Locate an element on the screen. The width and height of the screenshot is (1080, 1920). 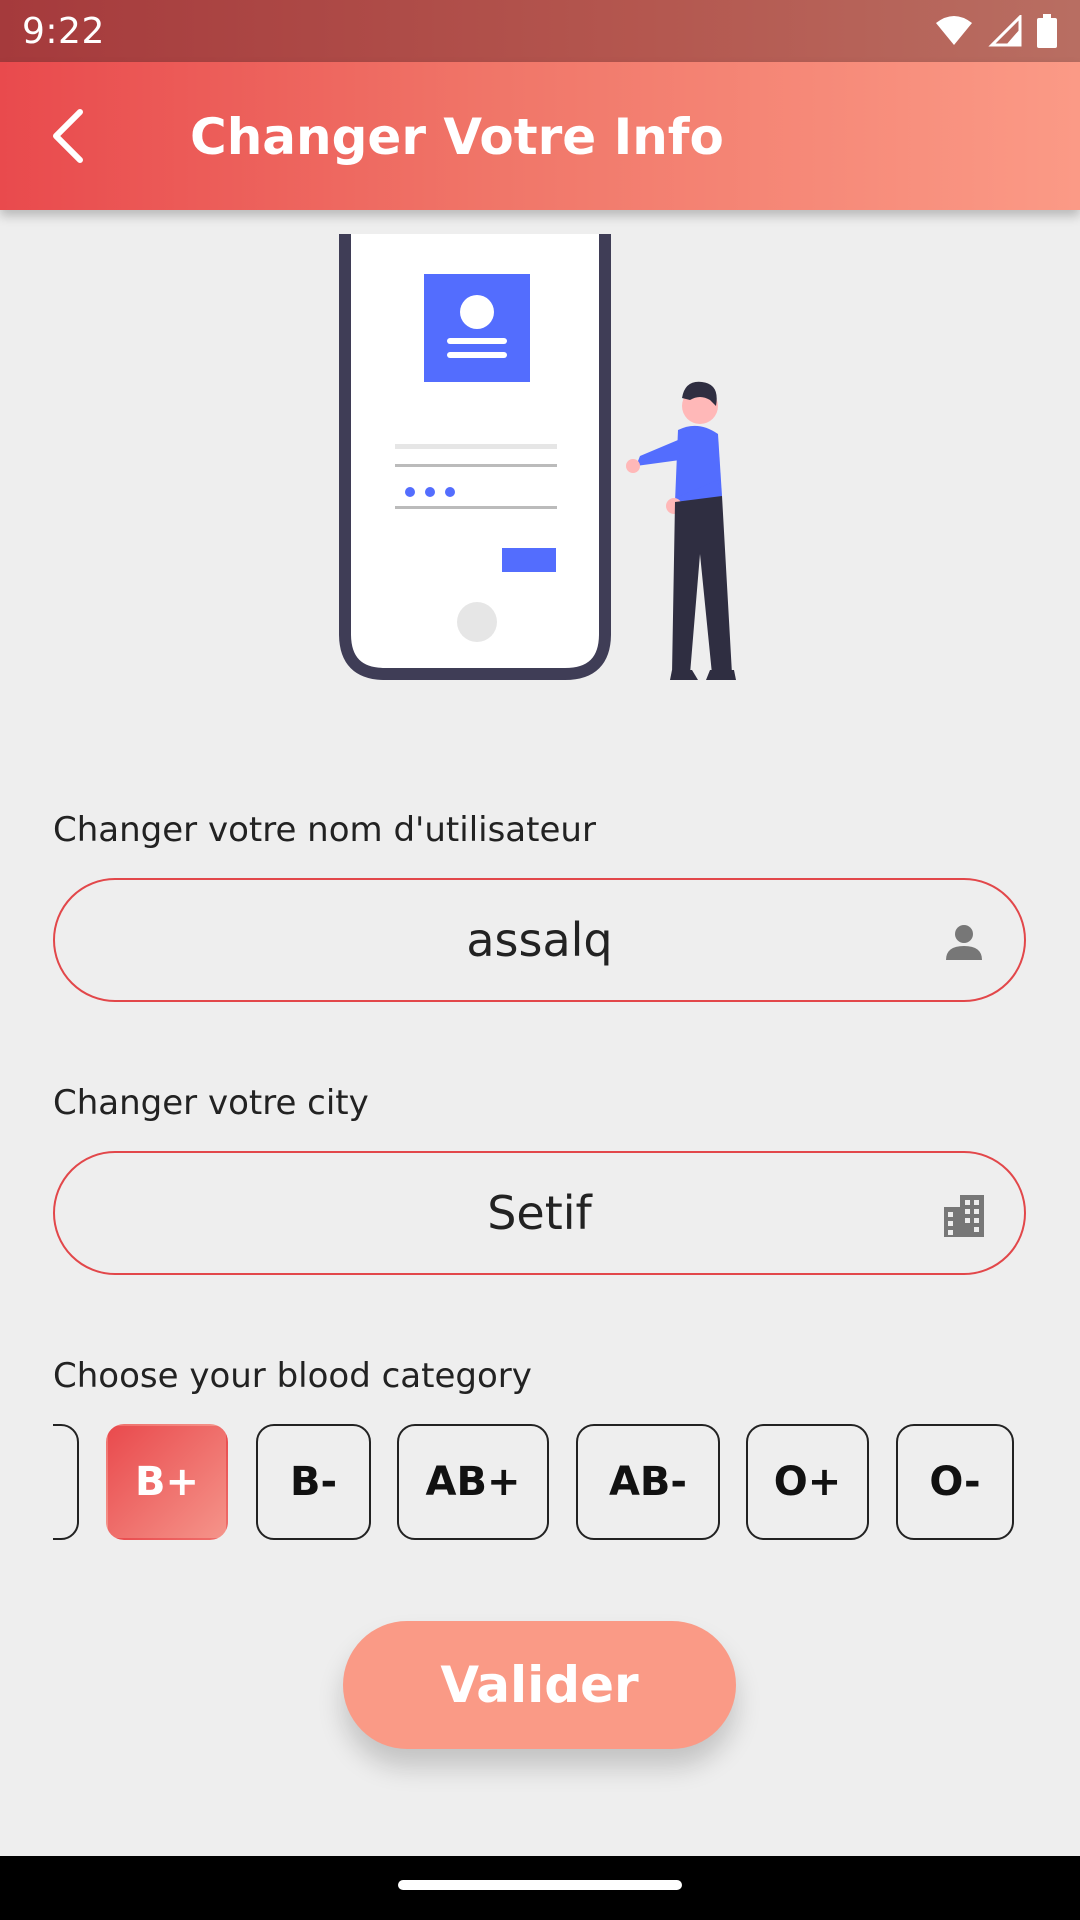
blood-chip-partial is located at coordinates (66, 1482).